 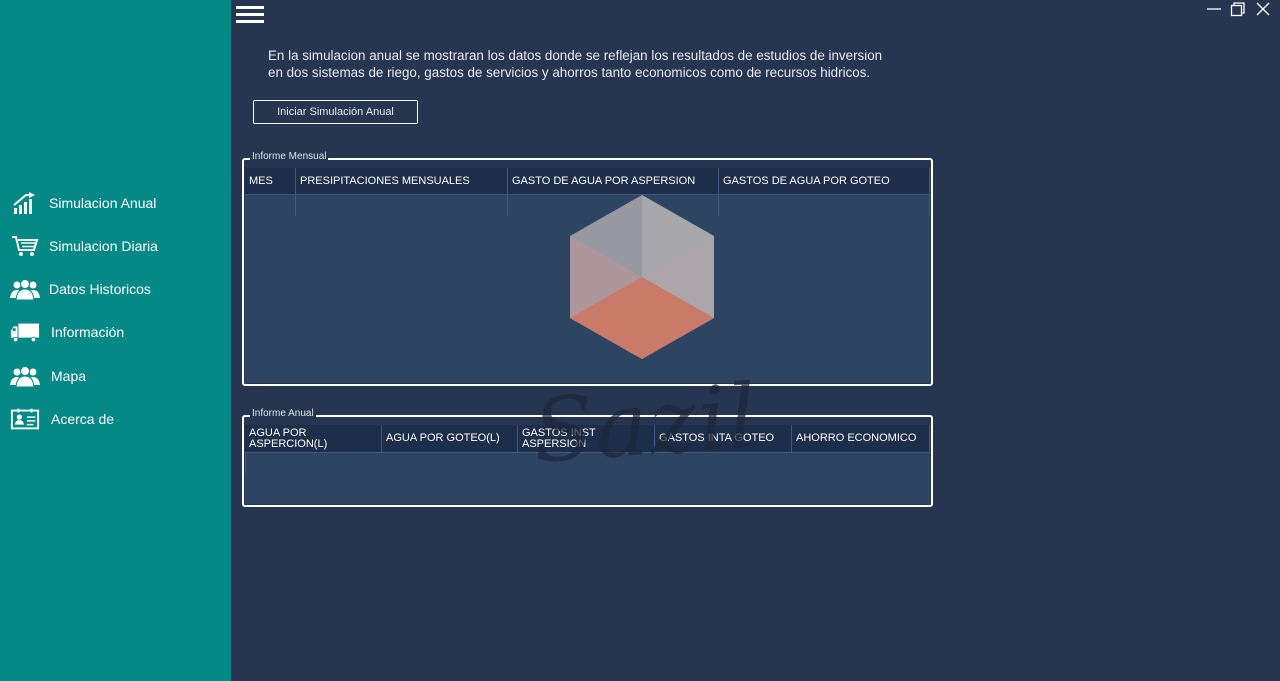 I want to click on close-icon, so click(x=1263, y=10).